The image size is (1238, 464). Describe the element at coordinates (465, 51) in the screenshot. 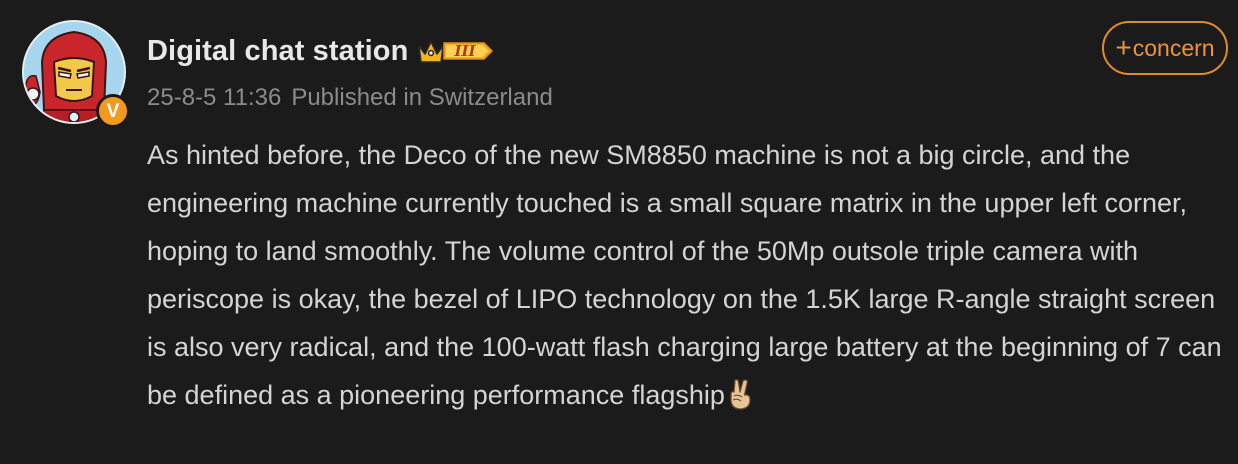

I see `level-text: III` at that location.